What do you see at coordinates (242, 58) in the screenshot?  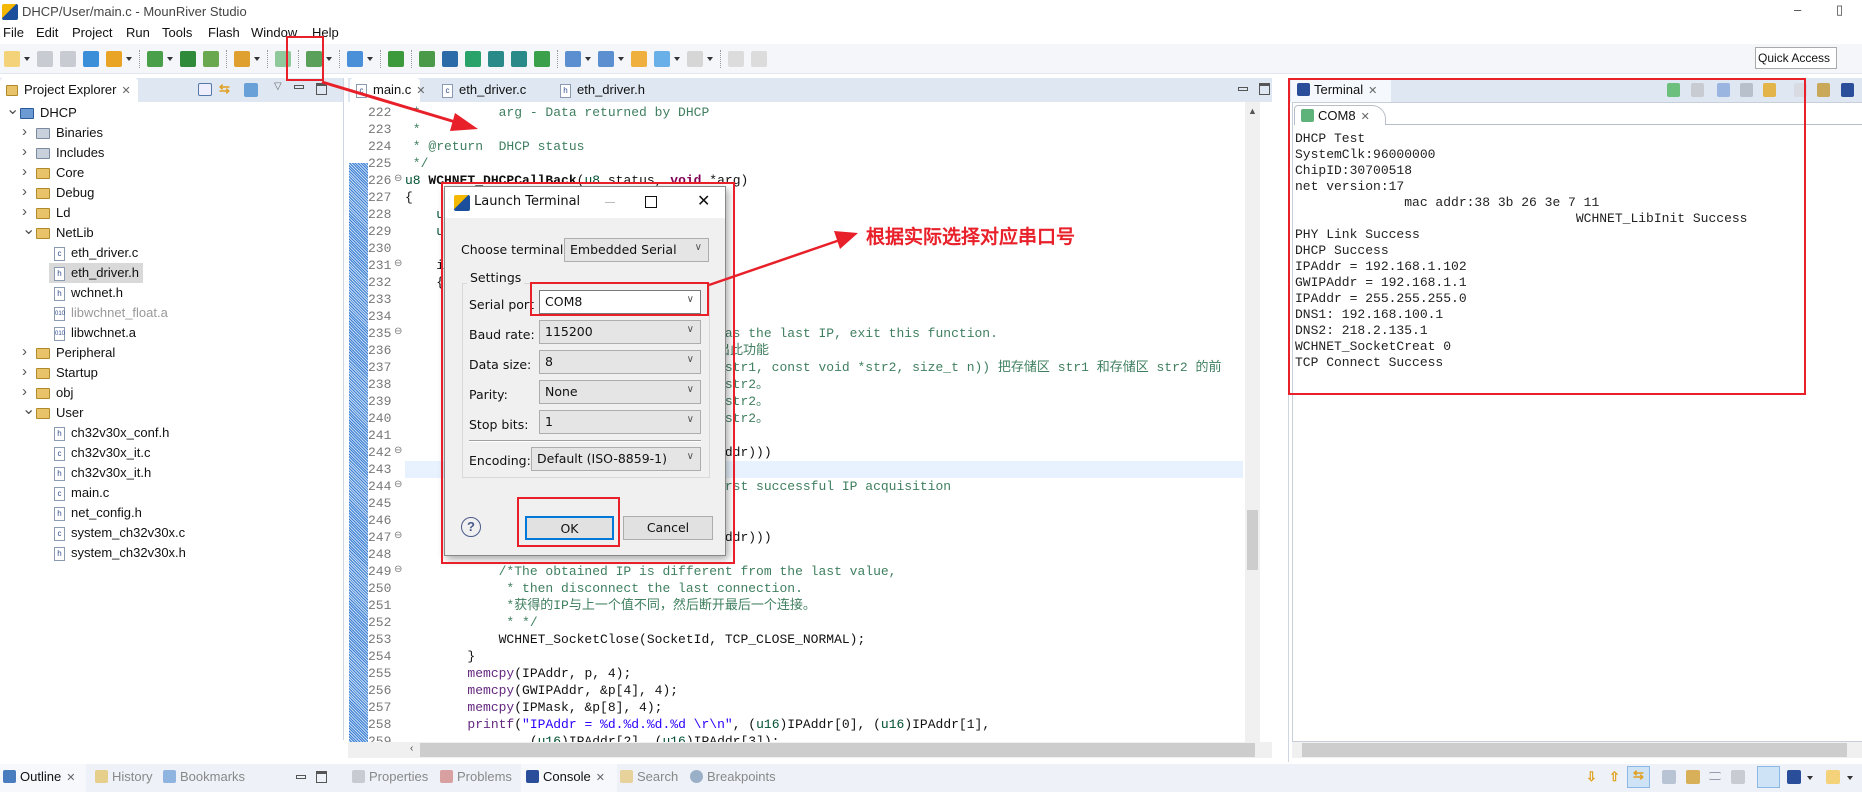 I see `flash-icon` at bounding box center [242, 58].